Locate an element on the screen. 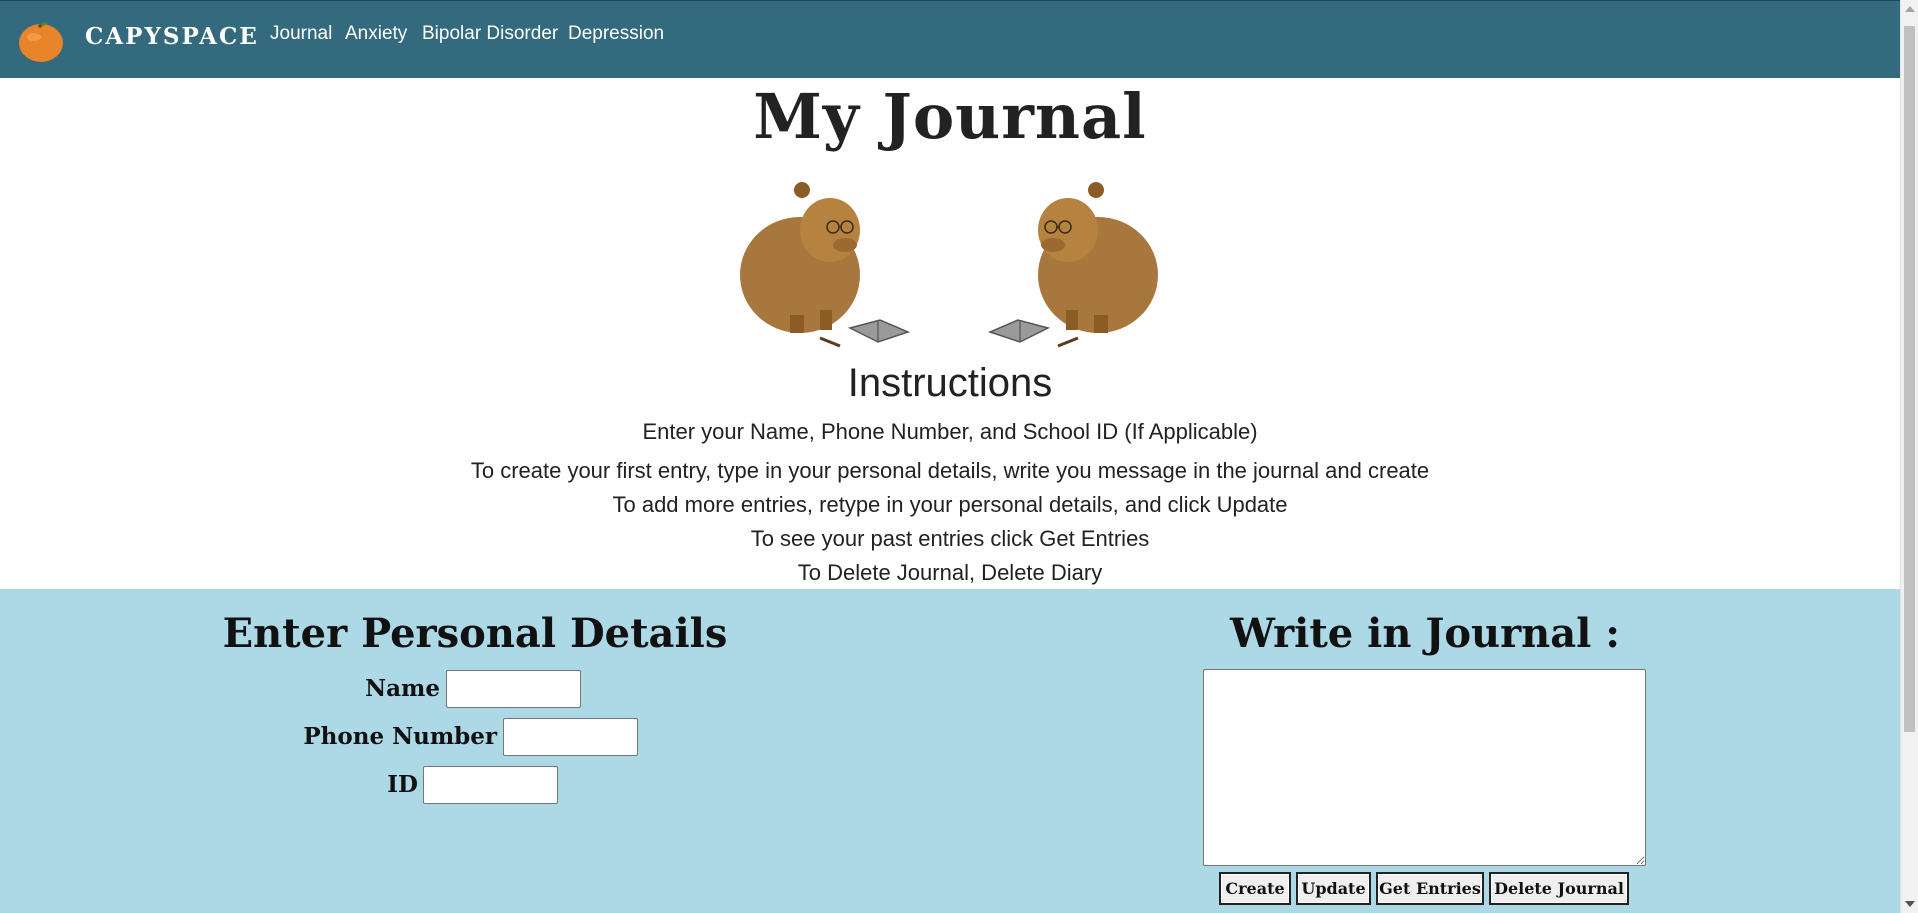 This screenshot has width=1918, height=913. capybara-reading-image-left is located at coordinates (825, 265).